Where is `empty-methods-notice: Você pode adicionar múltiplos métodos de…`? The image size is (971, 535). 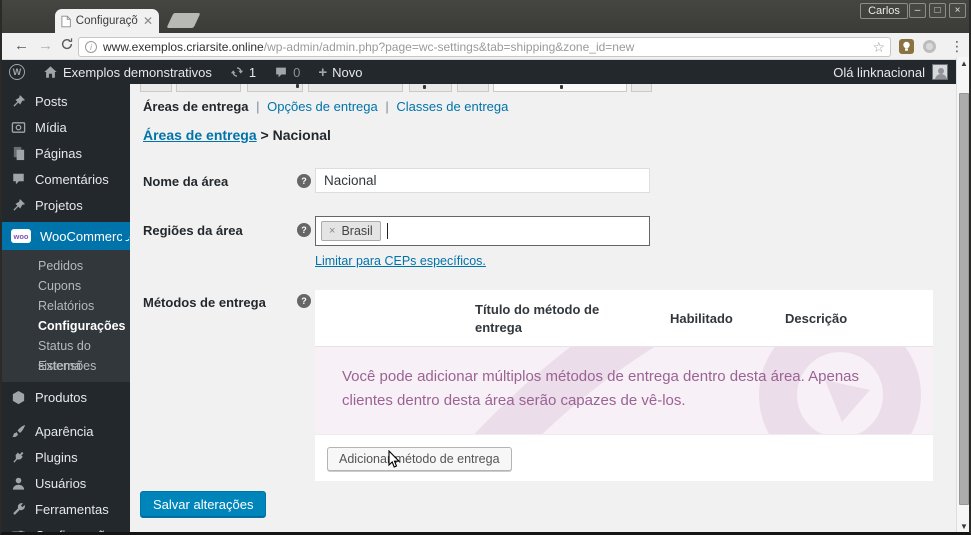 empty-methods-notice: Você pode adicionar múltiplos métodos de… is located at coordinates (624, 390).